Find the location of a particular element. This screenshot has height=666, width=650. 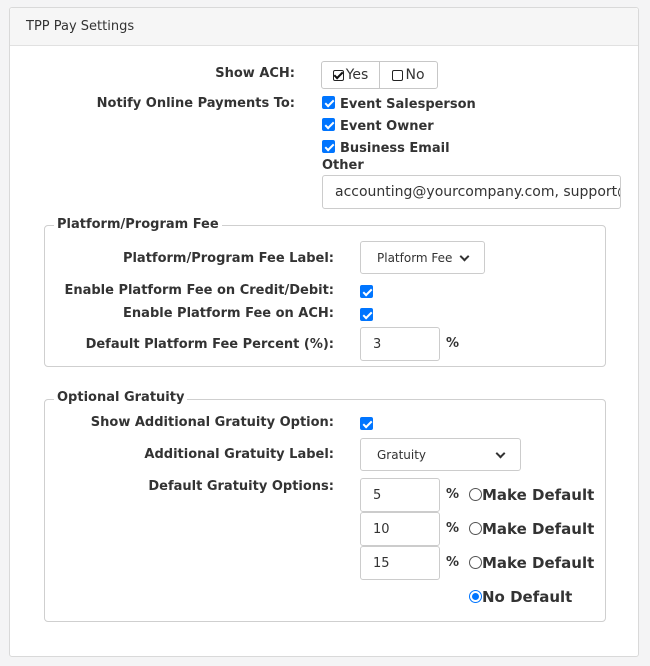

gratuity-option-1-input: 5 is located at coordinates (400, 495).